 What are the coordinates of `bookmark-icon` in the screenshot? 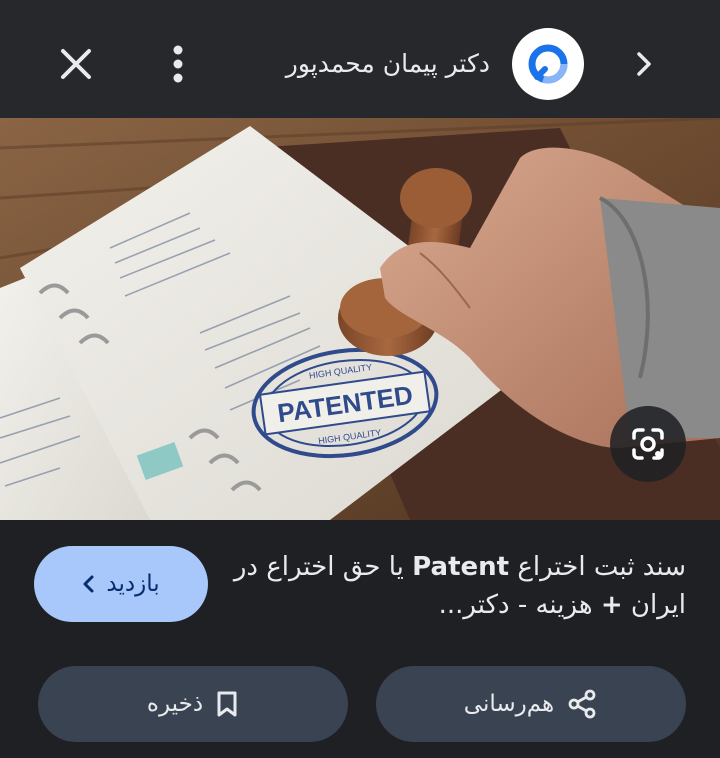 It's located at (227, 704).